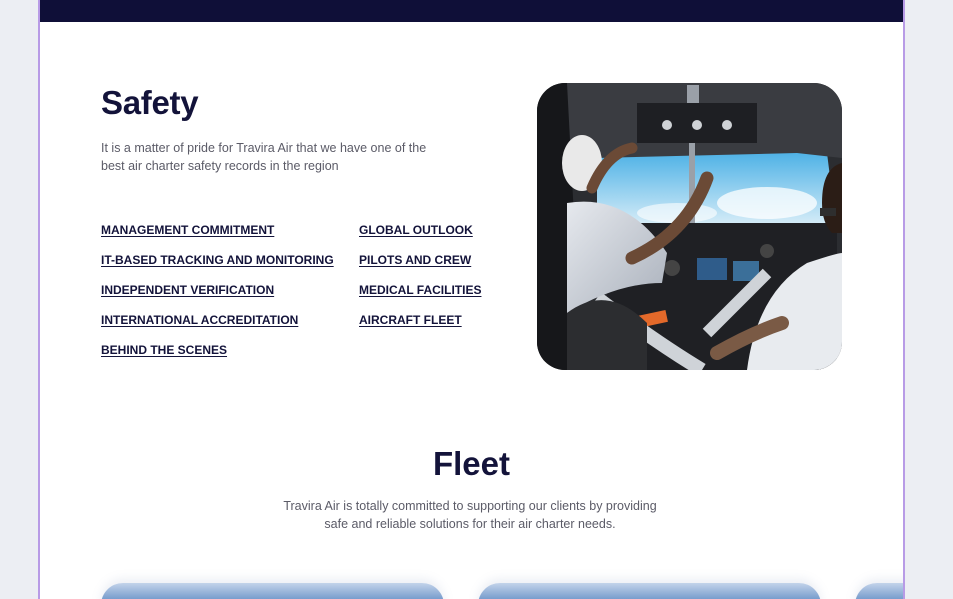 The width and height of the screenshot is (953, 599). Describe the element at coordinates (187, 230) in the screenshot. I see `link-management-commitment: MANAGEMENT COMMITMENT` at that location.